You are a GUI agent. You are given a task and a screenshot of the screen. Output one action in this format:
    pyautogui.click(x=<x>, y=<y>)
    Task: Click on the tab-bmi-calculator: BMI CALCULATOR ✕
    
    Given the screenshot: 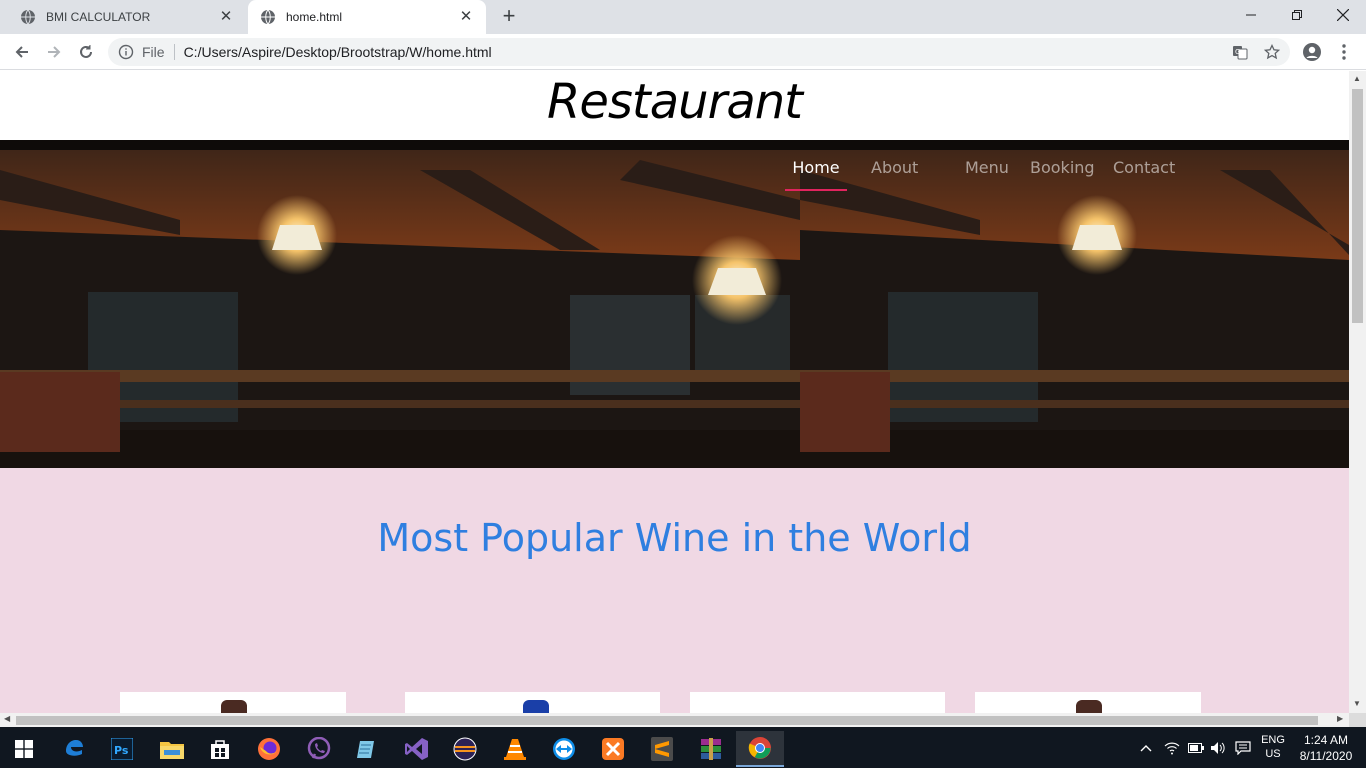 What is the action you would take?
    pyautogui.click(x=127, y=17)
    